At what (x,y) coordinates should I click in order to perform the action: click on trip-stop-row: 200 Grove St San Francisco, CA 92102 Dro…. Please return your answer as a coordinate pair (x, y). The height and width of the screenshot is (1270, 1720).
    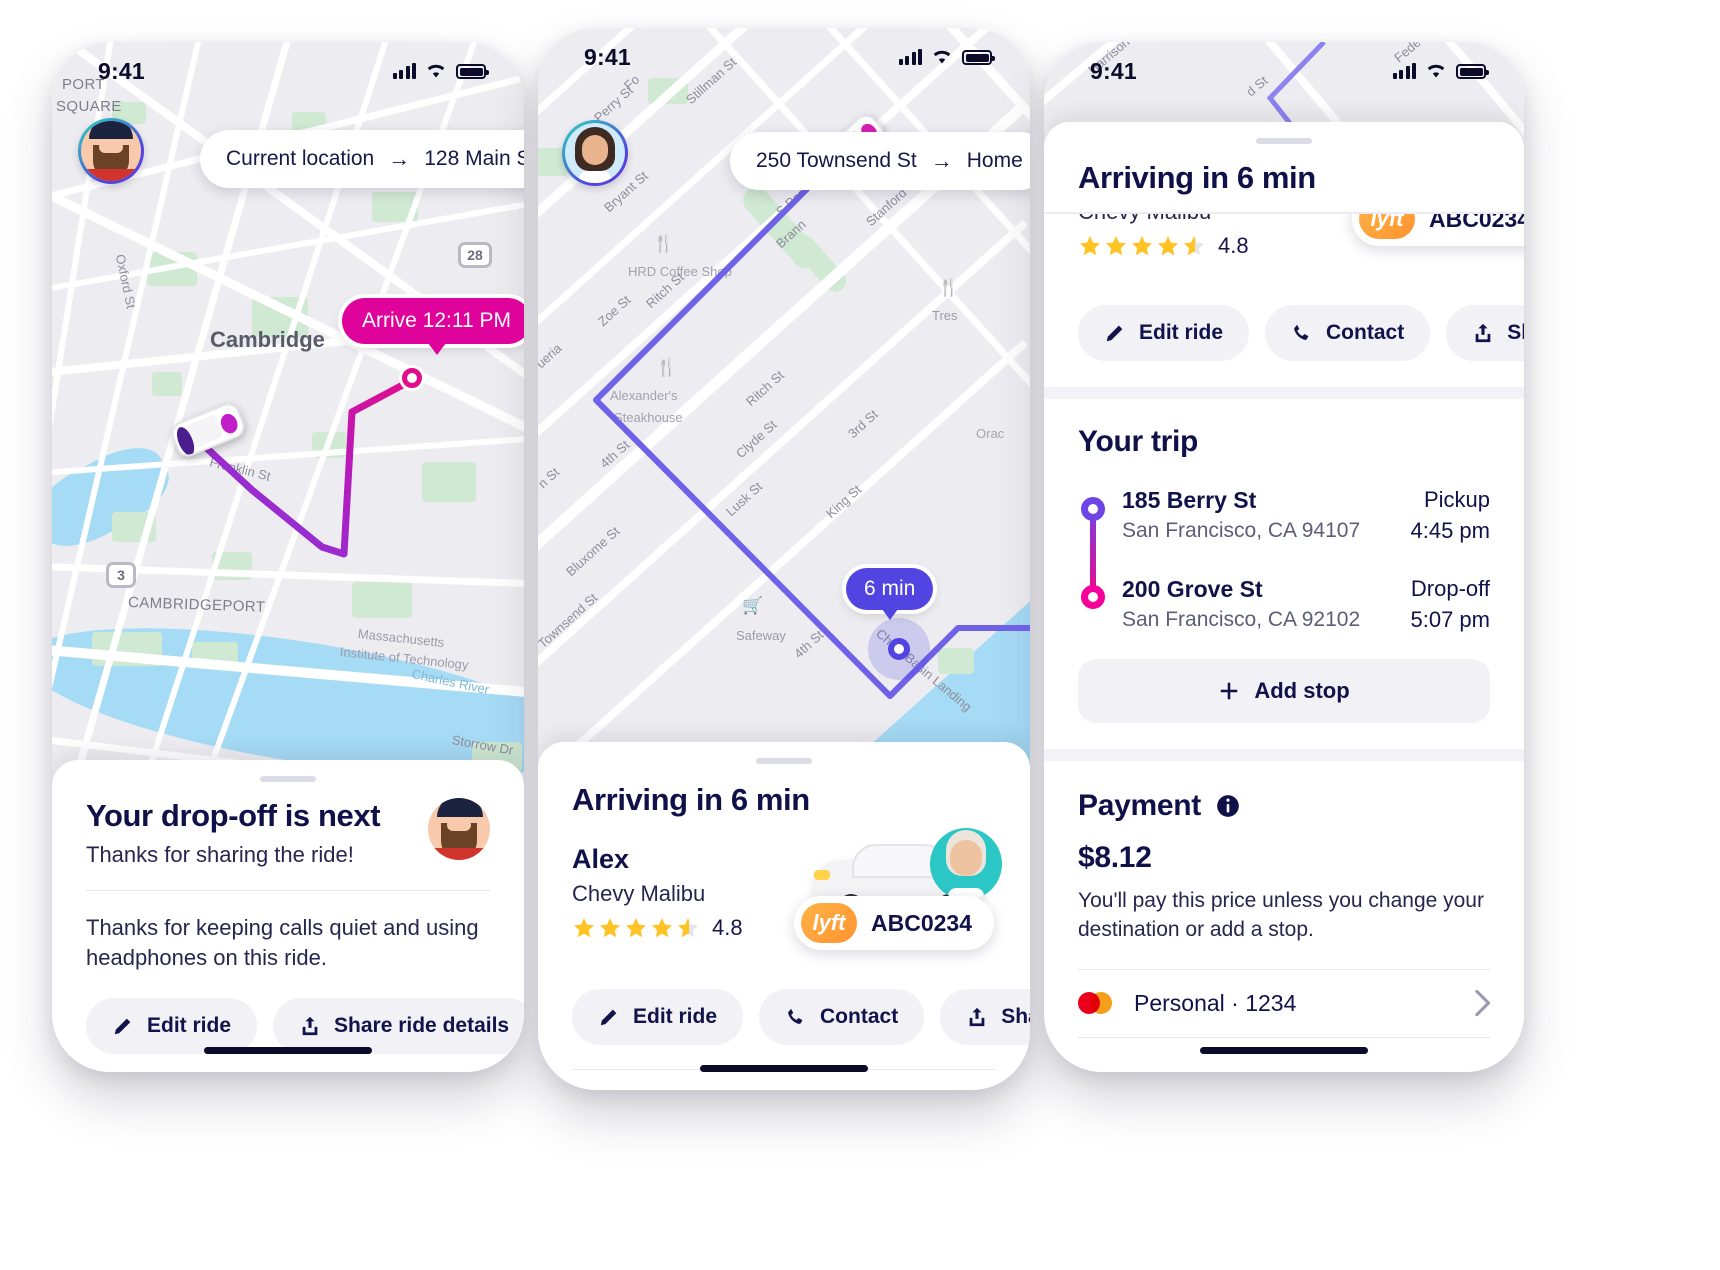
    Looking at the image, I should click on (1306, 604).